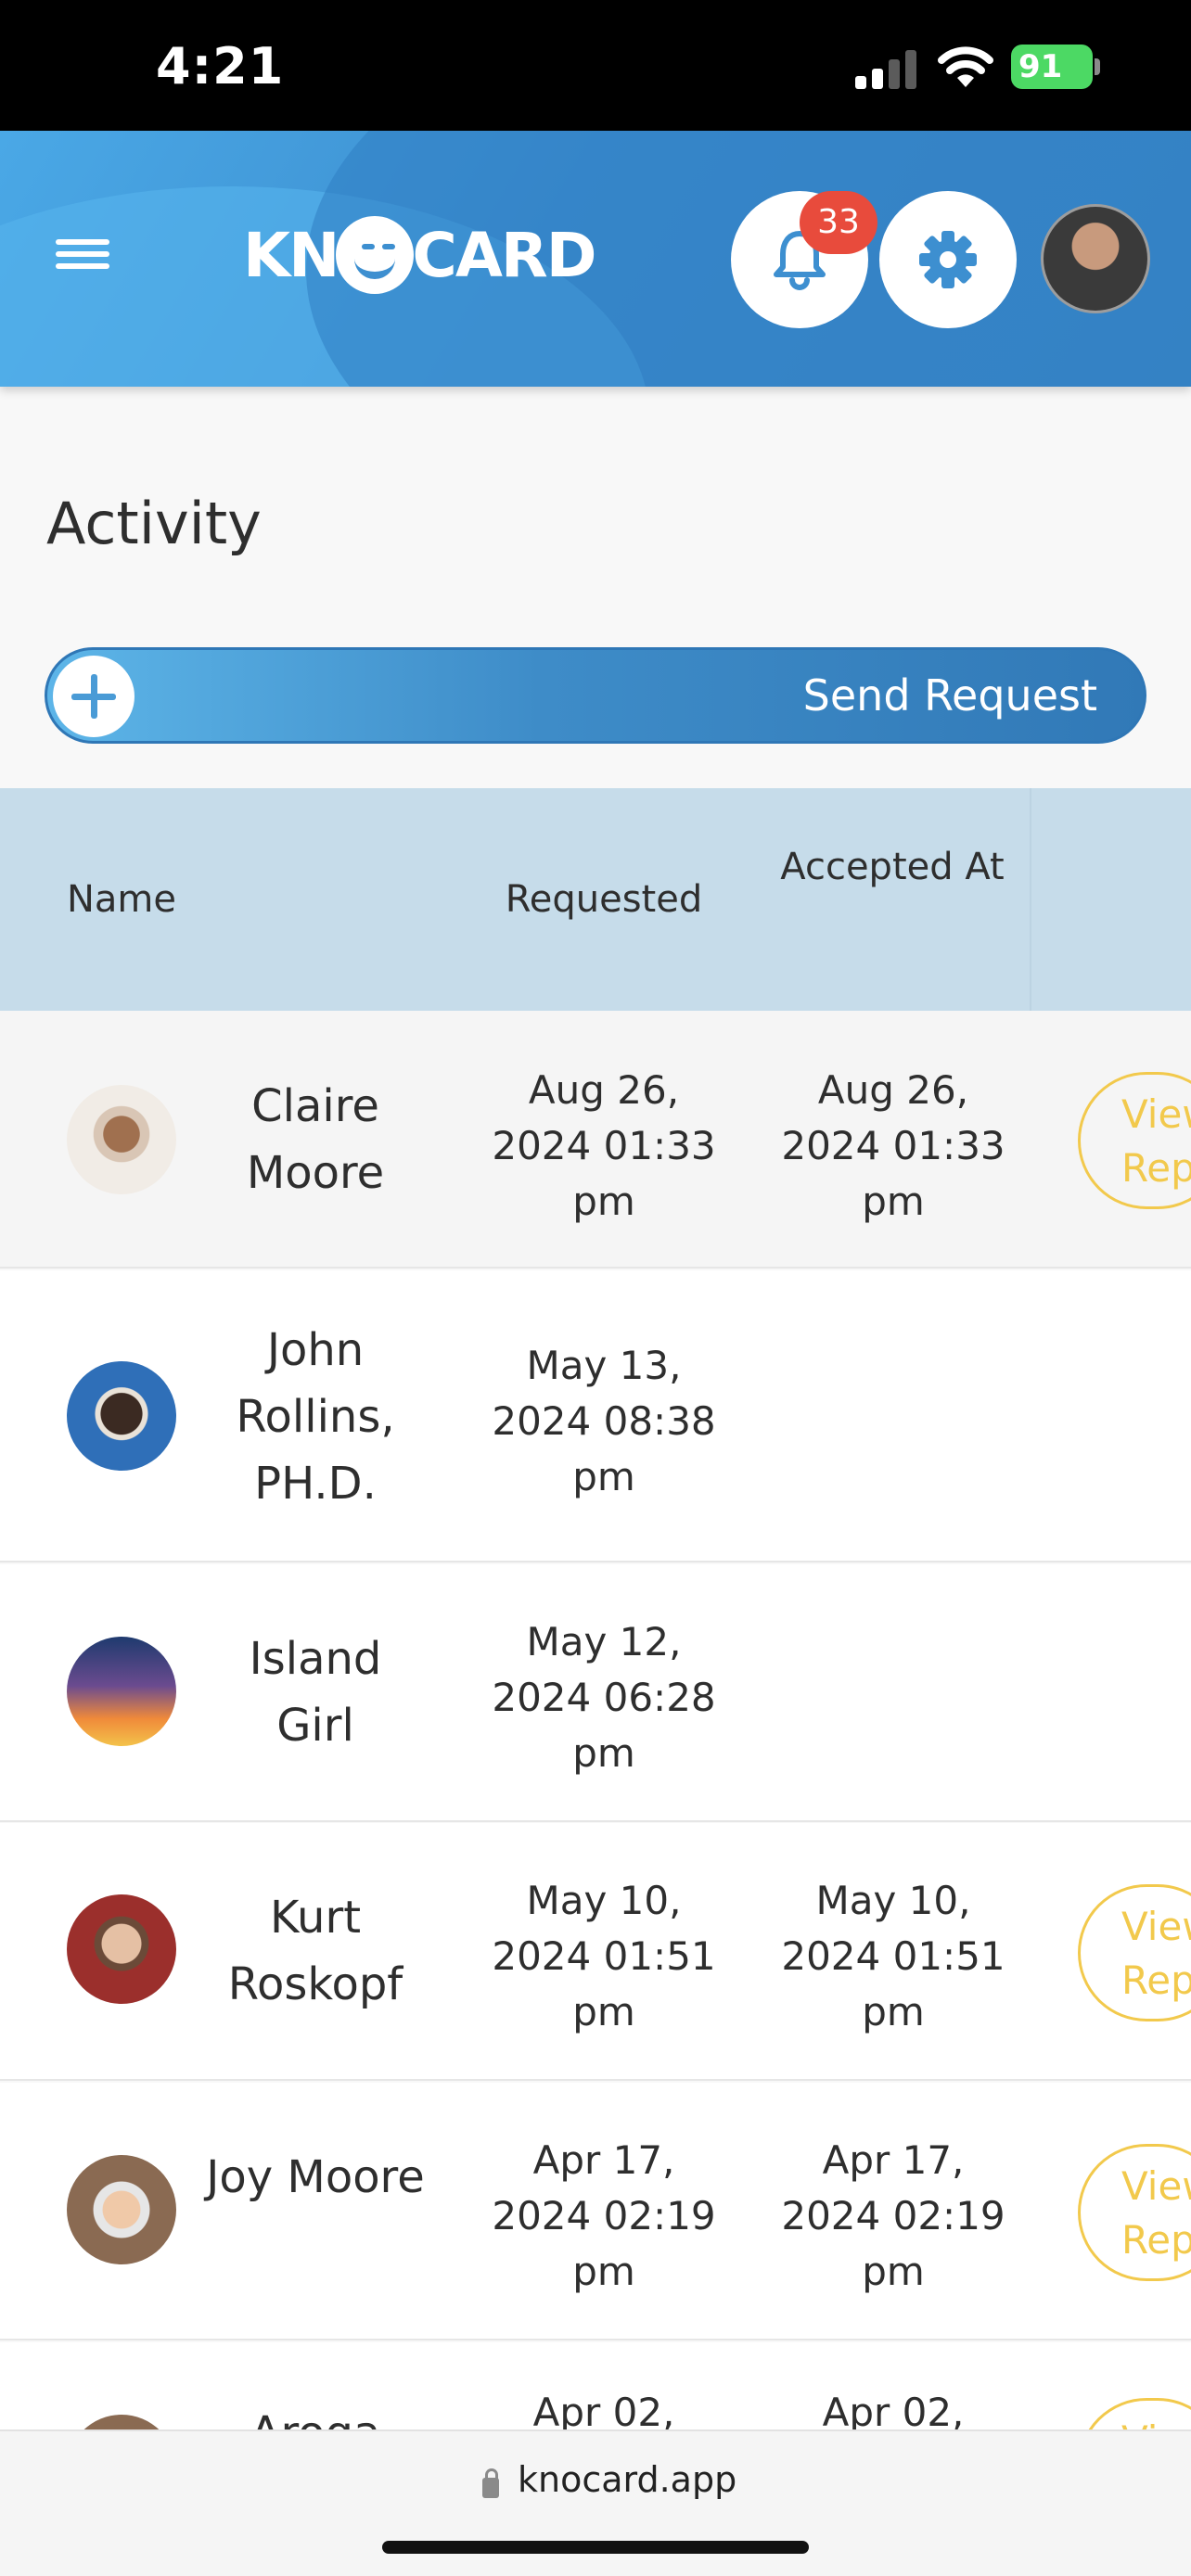  What do you see at coordinates (604, 1956) in the screenshot?
I see `requested-date: May 10, 2024 01:51 pm` at bounding box center [604, 1956].